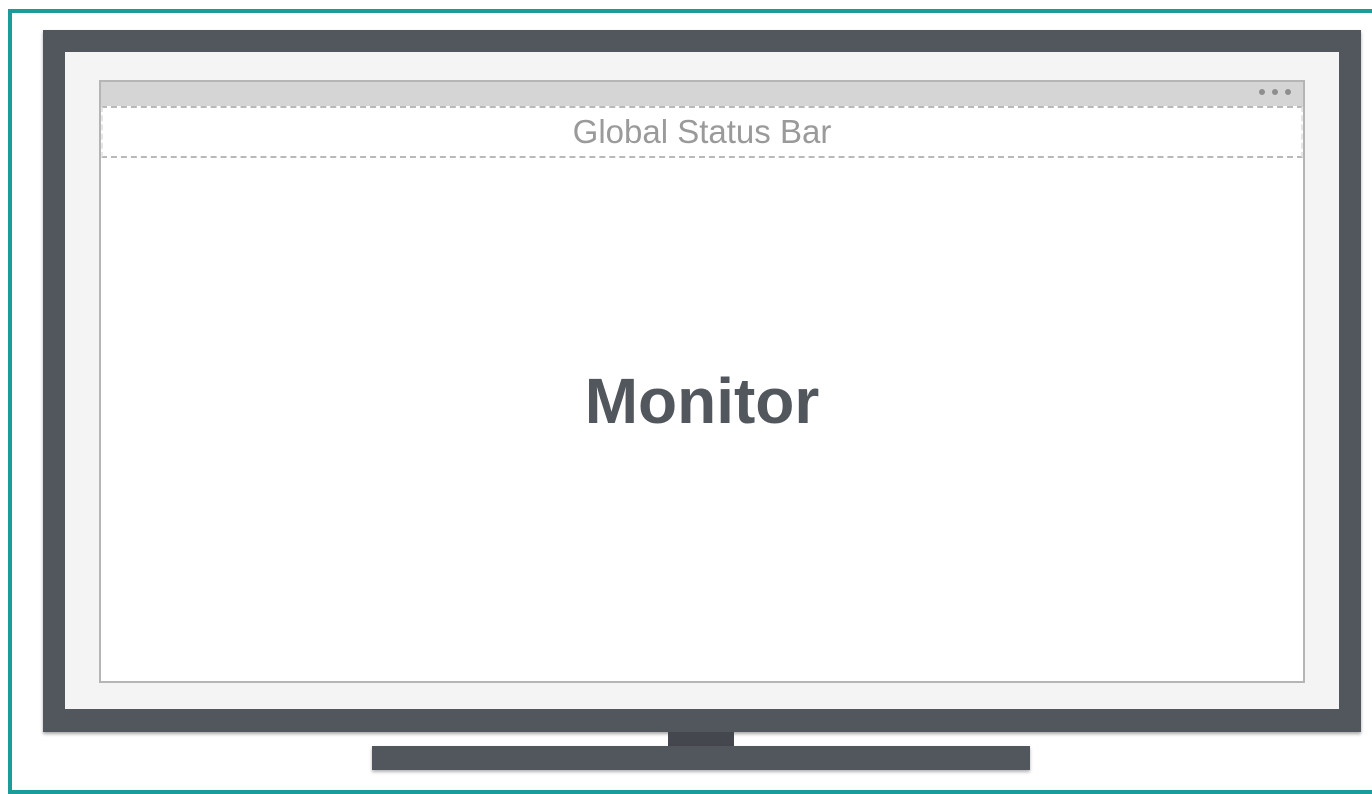  I want to click on window-titlebar, so click(702, 94).